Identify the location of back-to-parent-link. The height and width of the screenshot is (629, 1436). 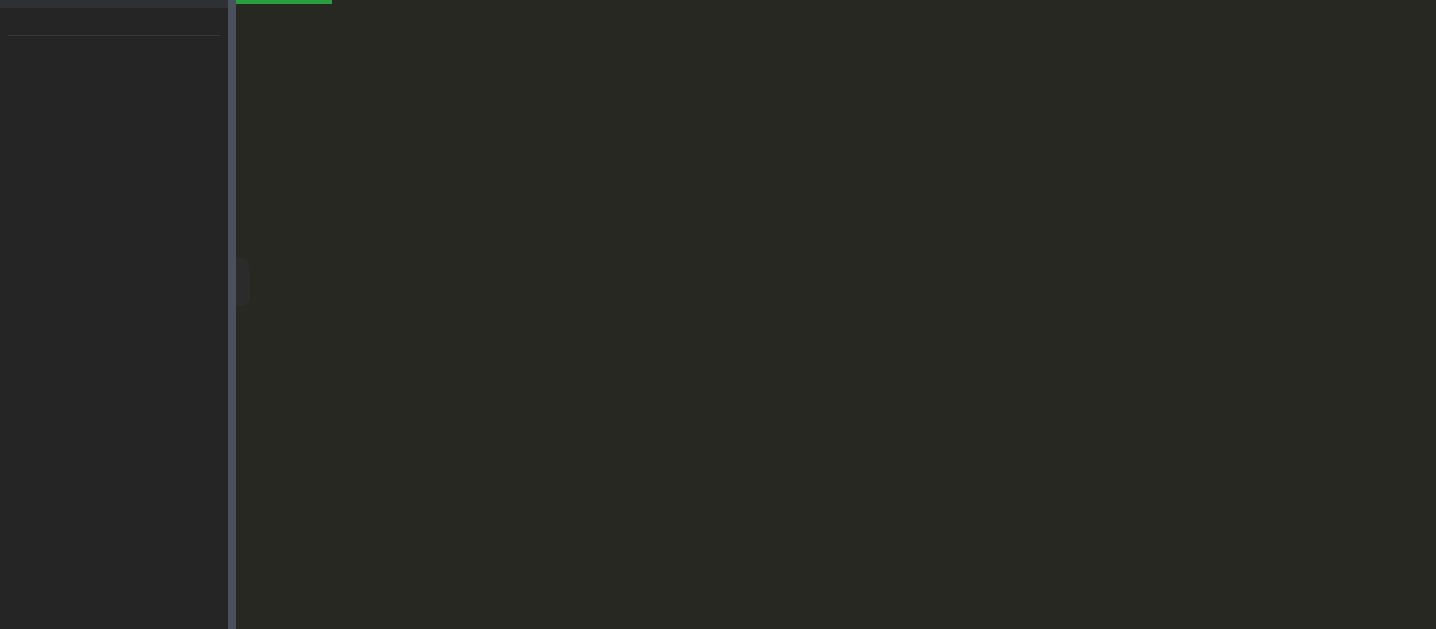
(114, 21).